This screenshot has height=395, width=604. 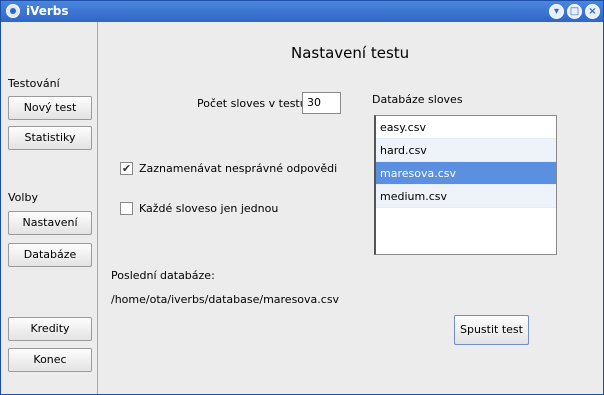 What do you see at coordinates (50, 329) in the screenshot?
I see `credits-button: Kredity` at bounding box center [50, 329].